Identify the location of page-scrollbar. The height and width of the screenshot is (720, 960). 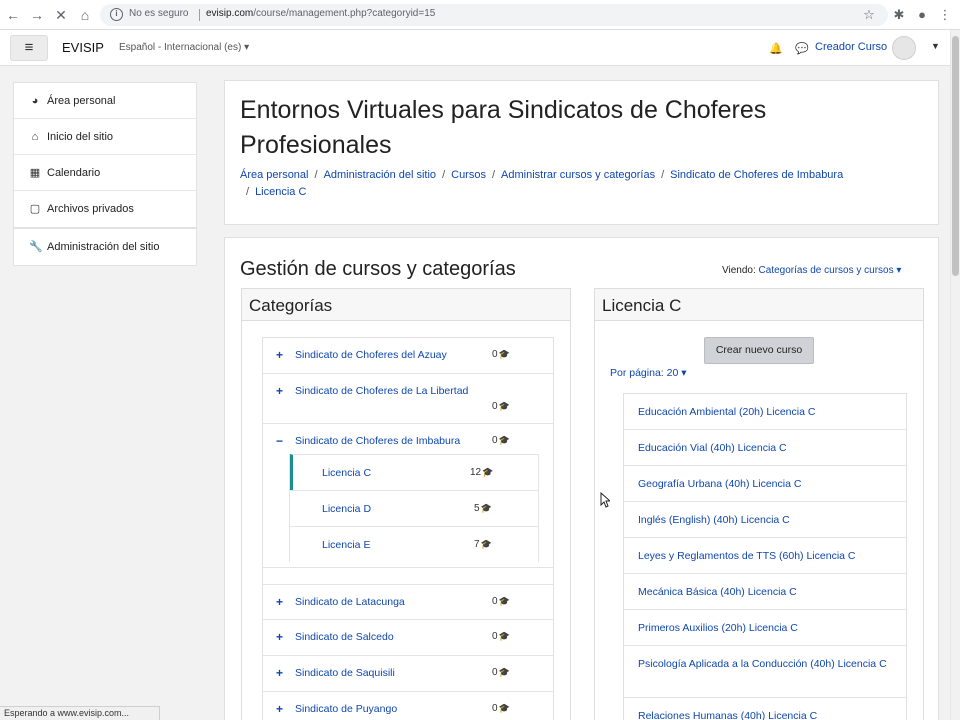
(955, 375).